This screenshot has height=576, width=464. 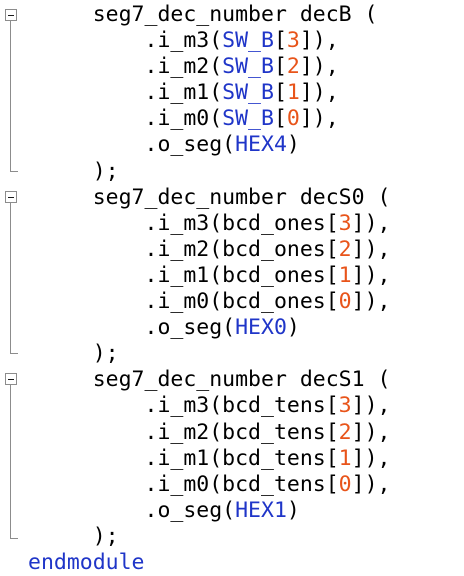 I want to click on code-line: .i_m0(SW_B[0]),, so click(x=246, y=119).